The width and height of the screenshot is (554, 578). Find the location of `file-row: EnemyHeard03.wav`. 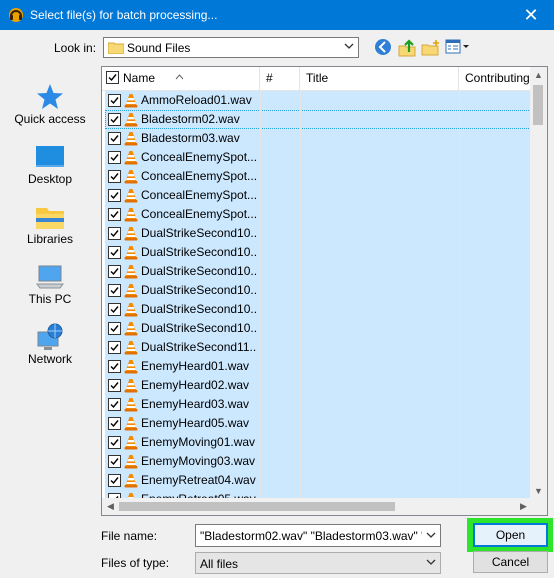

file-row: EnemyHeard03.wav is located at coordinates (317, 404).